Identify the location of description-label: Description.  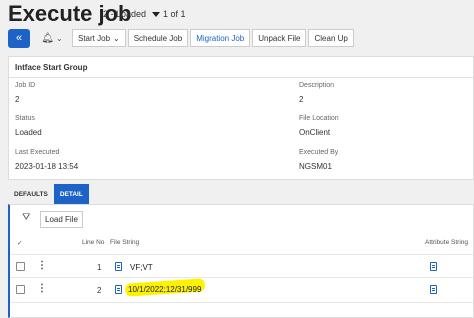
(317, 85).